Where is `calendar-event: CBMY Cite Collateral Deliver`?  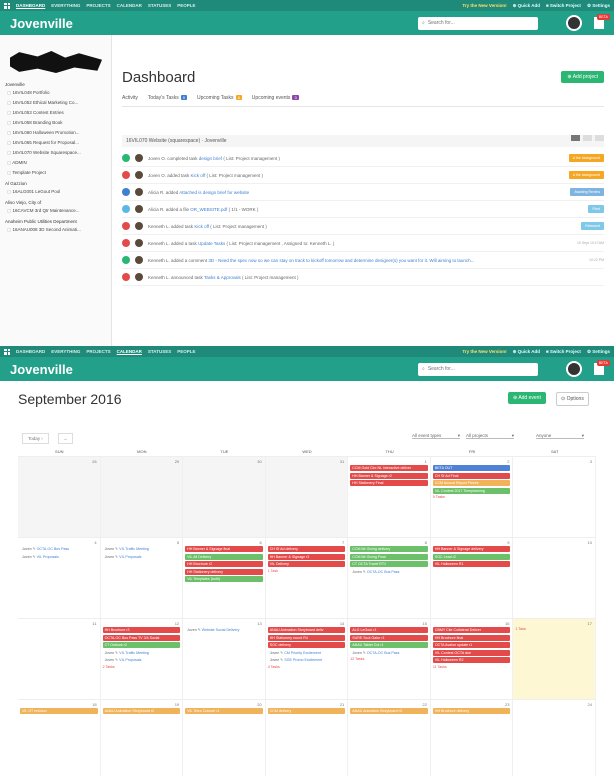
calendar-event: CBMY Cite Collateral Deliver is located at coordinates (471, 630).